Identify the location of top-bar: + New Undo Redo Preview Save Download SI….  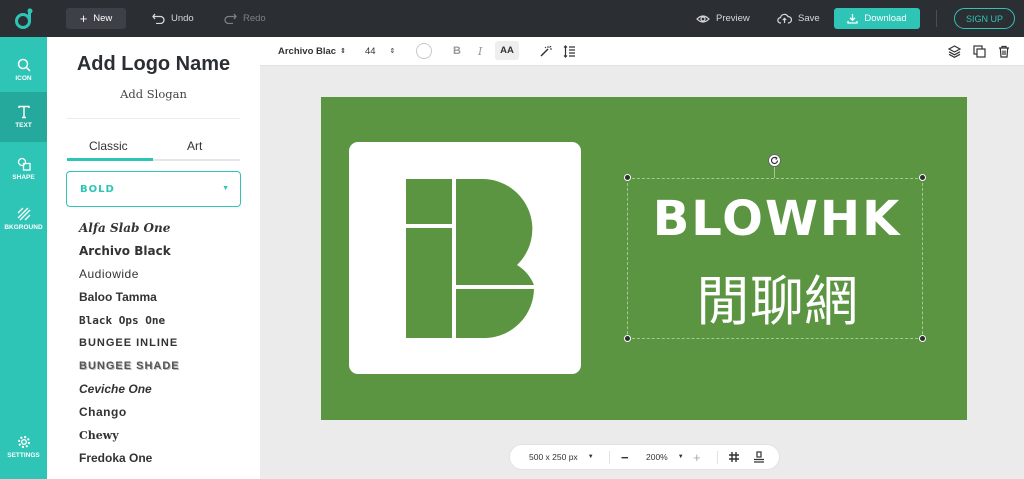
(512, 18).